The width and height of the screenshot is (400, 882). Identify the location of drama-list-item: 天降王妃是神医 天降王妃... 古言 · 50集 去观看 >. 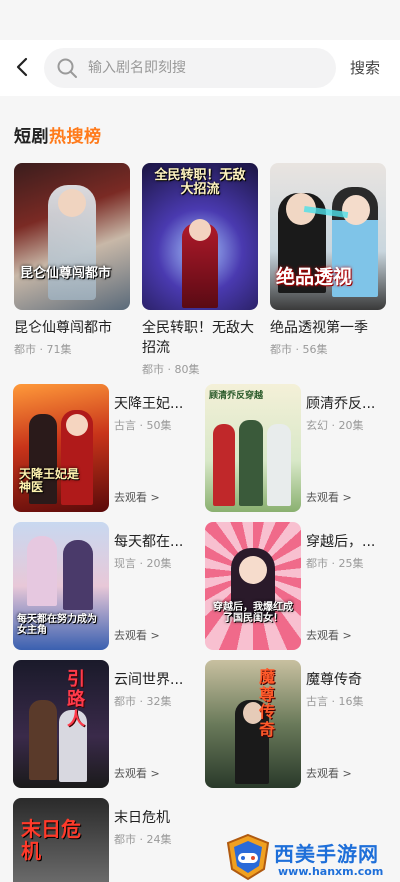
(106, 448).